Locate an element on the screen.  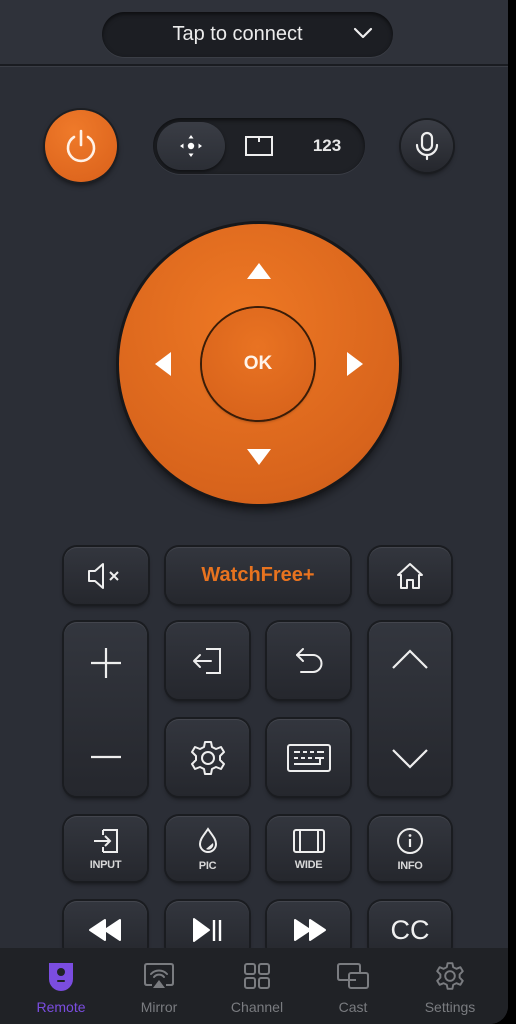
nav-item-mirror: Mirror is located at coordinates (159, 986).